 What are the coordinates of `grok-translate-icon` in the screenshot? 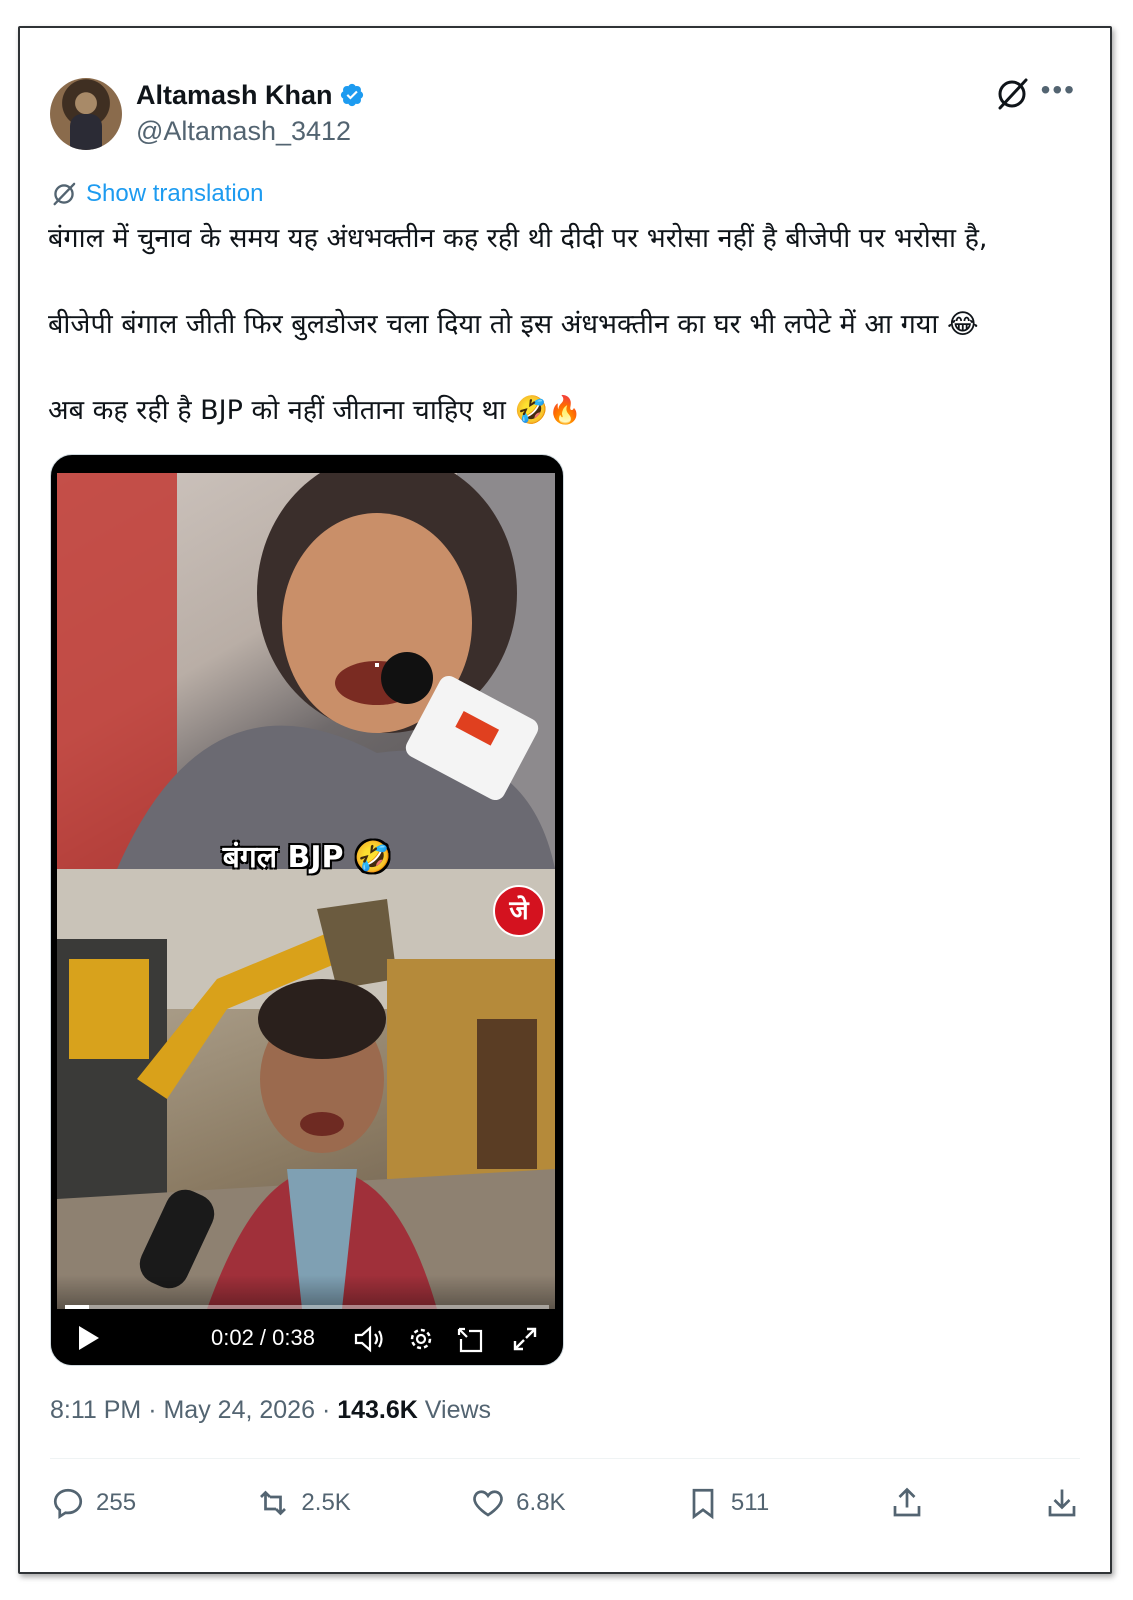 It's located at (64, 194).